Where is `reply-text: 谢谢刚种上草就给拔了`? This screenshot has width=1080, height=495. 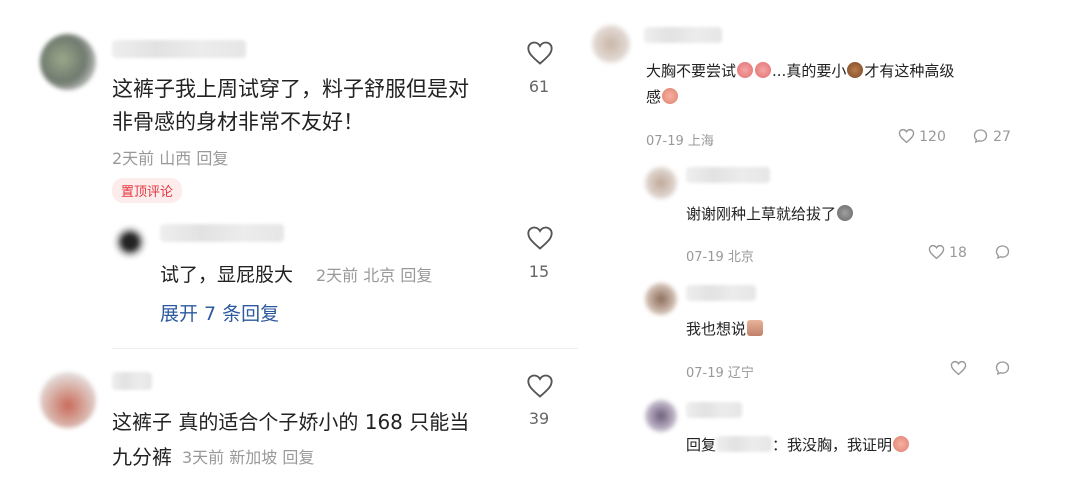
reply-text: 谢谢刚种上草就给拔了 is located at coordinates (770, 213).